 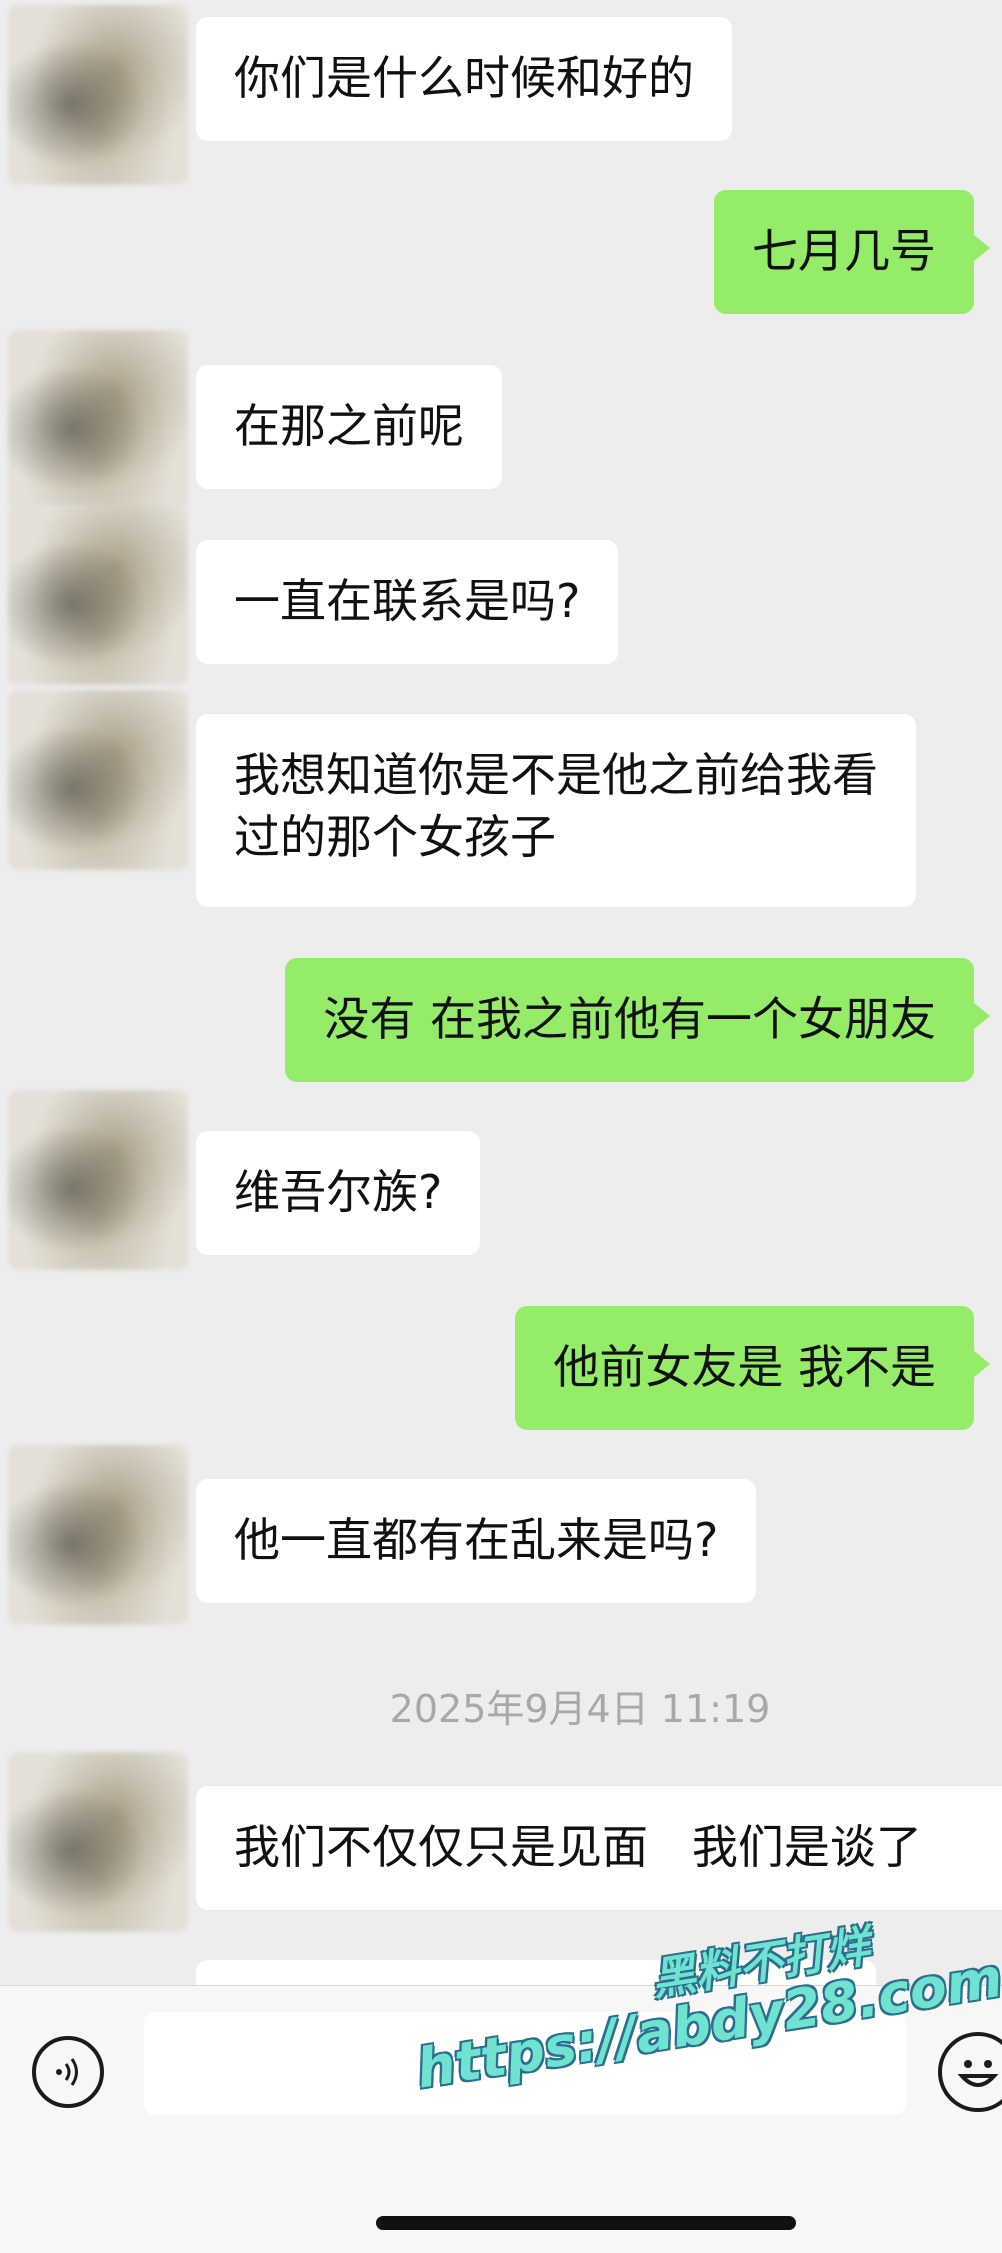 What do you see at coordinates (556, 810) in the screenshot?
I see `message-received: 我想知道你是不是他之前给我看 过的那个女孩子` at bounding box center [556, 810].